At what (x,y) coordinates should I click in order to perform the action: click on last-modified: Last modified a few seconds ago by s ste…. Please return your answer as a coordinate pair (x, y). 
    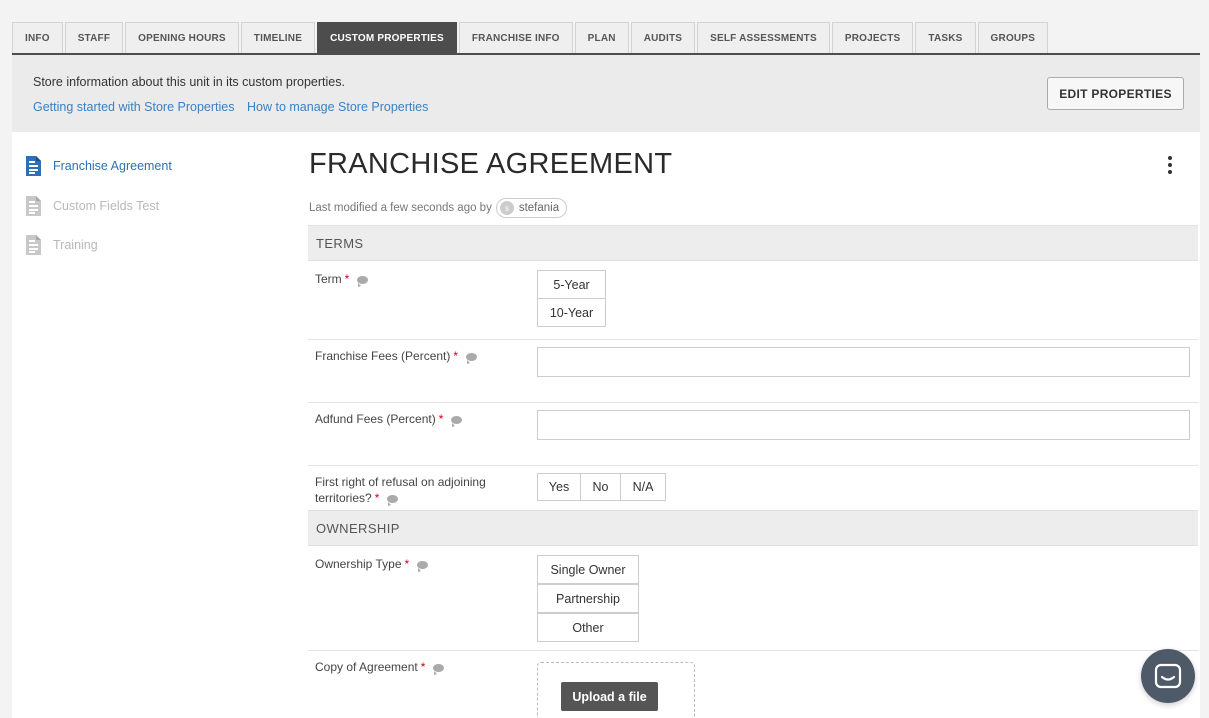
    Looking at the image, I should click on (438, 208).